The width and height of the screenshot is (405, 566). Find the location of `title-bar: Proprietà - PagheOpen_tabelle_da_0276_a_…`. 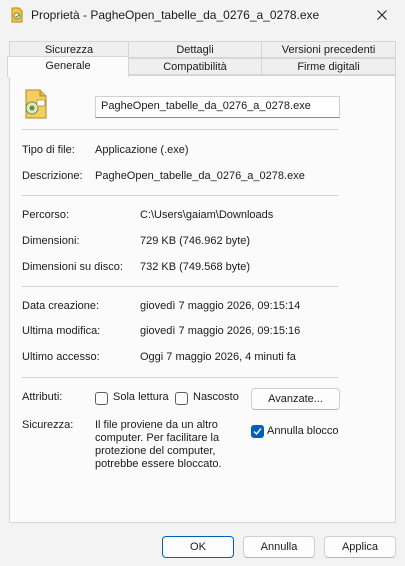

title-bar: Proprietà - PagheOpen_tabelle_da_0276_a_… is located at coordinates (202, 16).